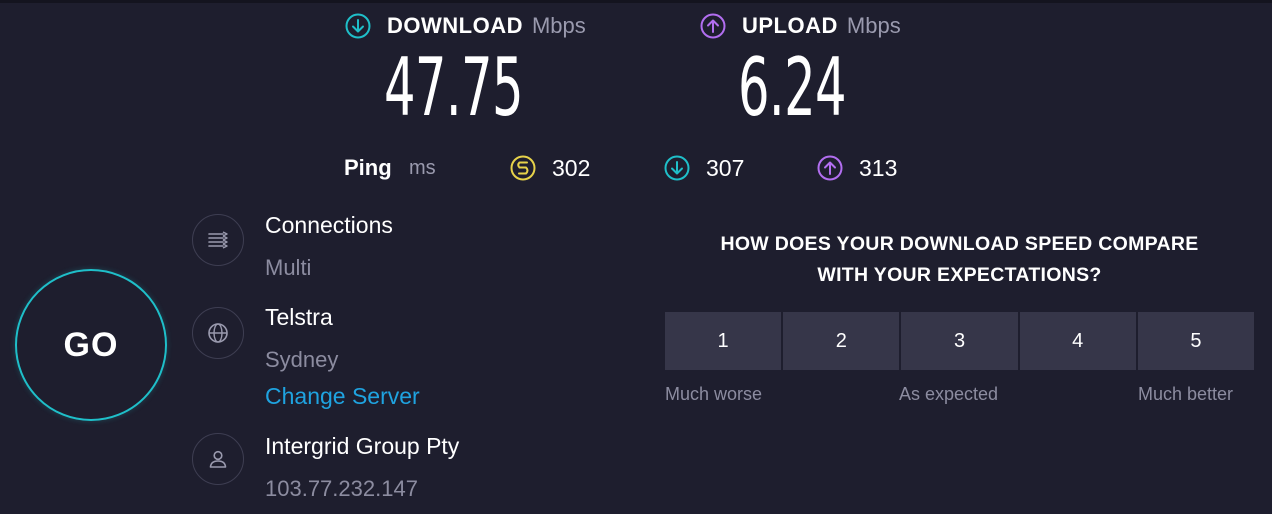 This screenshot has width=1272, height=514. I want to click on change-server-link: Change Server, so click(342, 396).